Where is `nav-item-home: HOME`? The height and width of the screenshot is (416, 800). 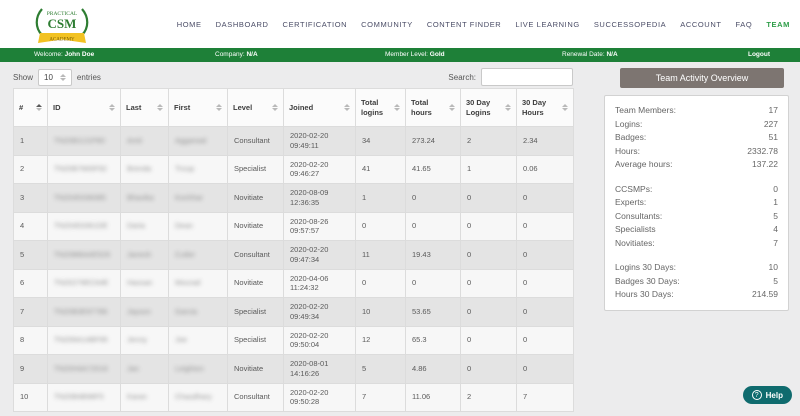 nav-item-home: HOME is located at coordinates (189, 24).